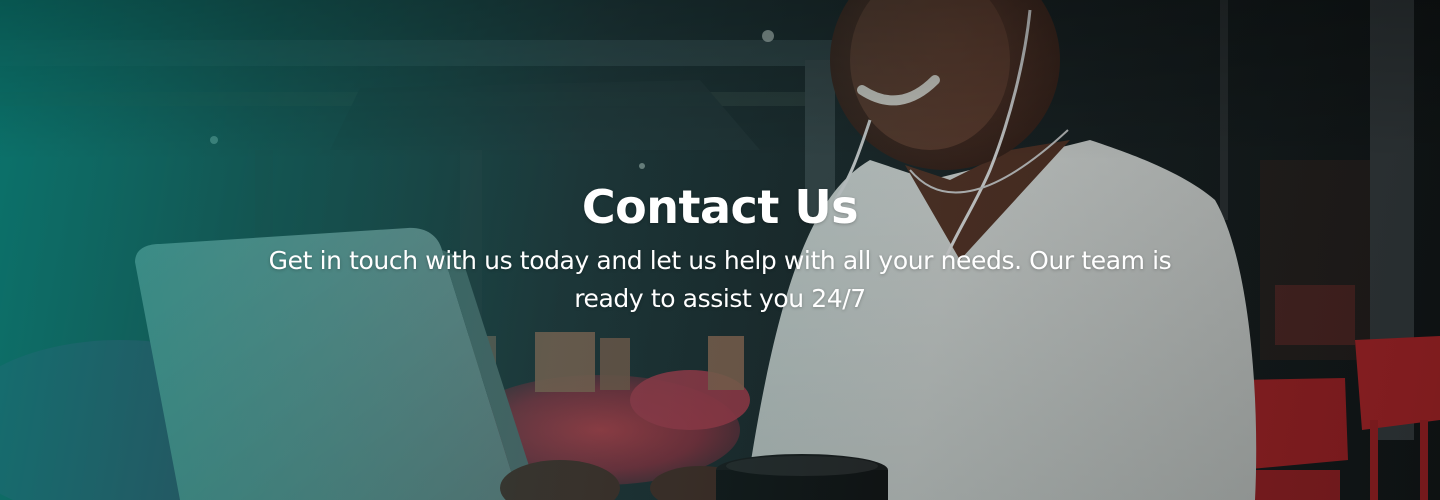 The width and height of the screenshot is (1440, 500). I want to click on page-title: Contact Us, so click(720, 207).